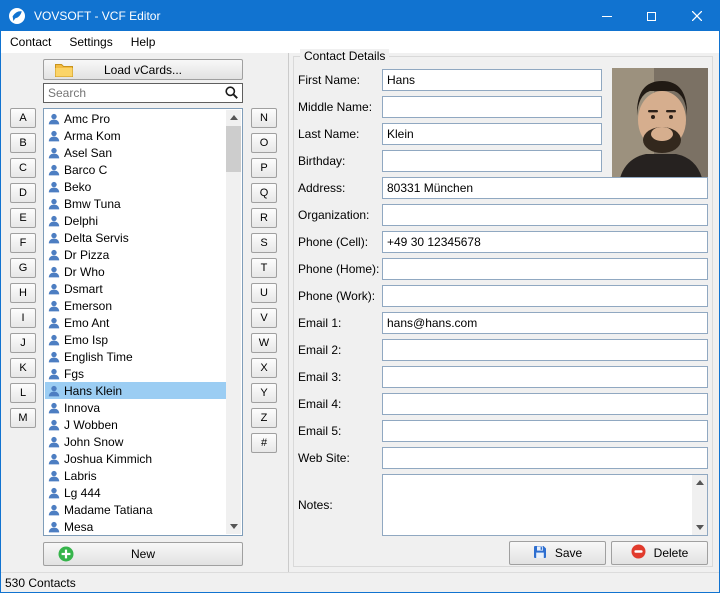 The width and height of the screenshot is (720, 593). What do you see at coordinates (23, 418) in the screenshot?
I see `letter-button-m: M` at bounding box center [23, 418].